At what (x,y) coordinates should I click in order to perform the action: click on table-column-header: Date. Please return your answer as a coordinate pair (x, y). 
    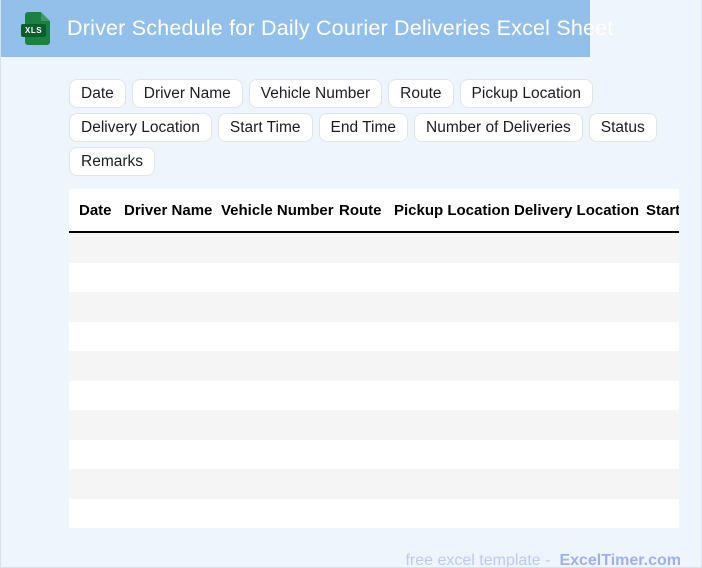
    Looking at the image, I should click on (95, 210).